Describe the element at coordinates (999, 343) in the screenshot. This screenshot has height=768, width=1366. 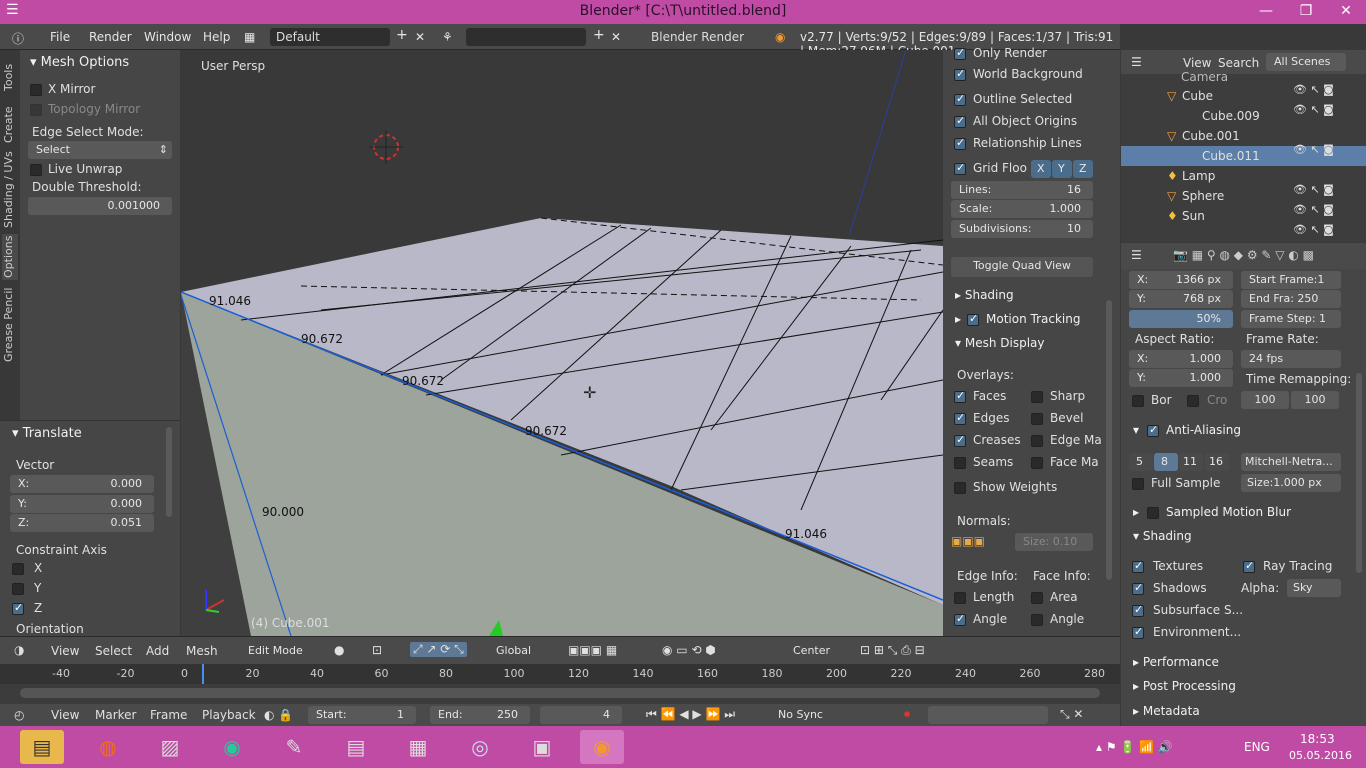
I see `mesh-display-header: ▾ Mesh Display` at that location.